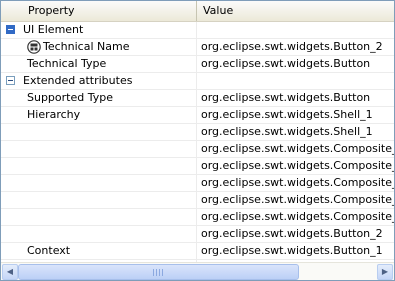 The image size is (395, 281). Describe the element at coordinates (86, 46) in the screenshot. I see `property-label: Technical Name` at that location.